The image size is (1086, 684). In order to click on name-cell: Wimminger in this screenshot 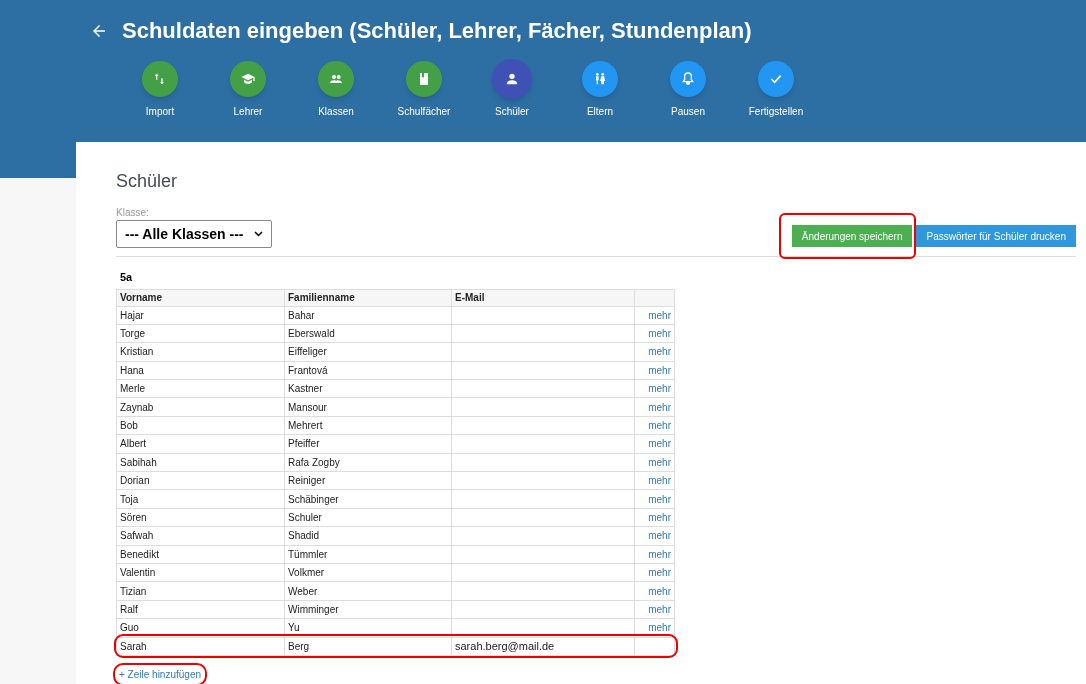, I will do `click(313, 609)`.